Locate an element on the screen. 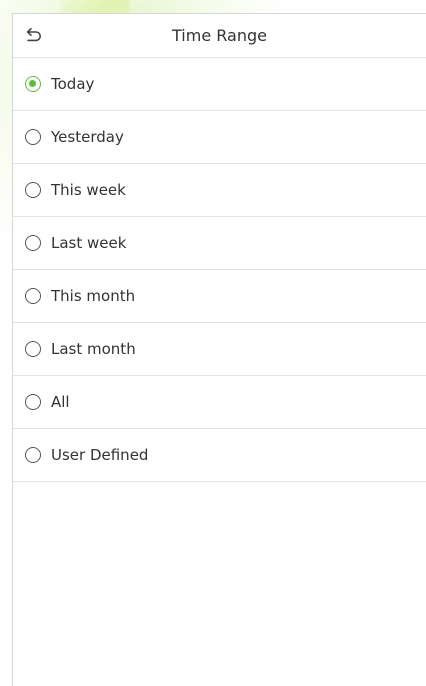 This screenshot has height=686, width=426. option-label: User Defined is located at coordinates (100, 455).